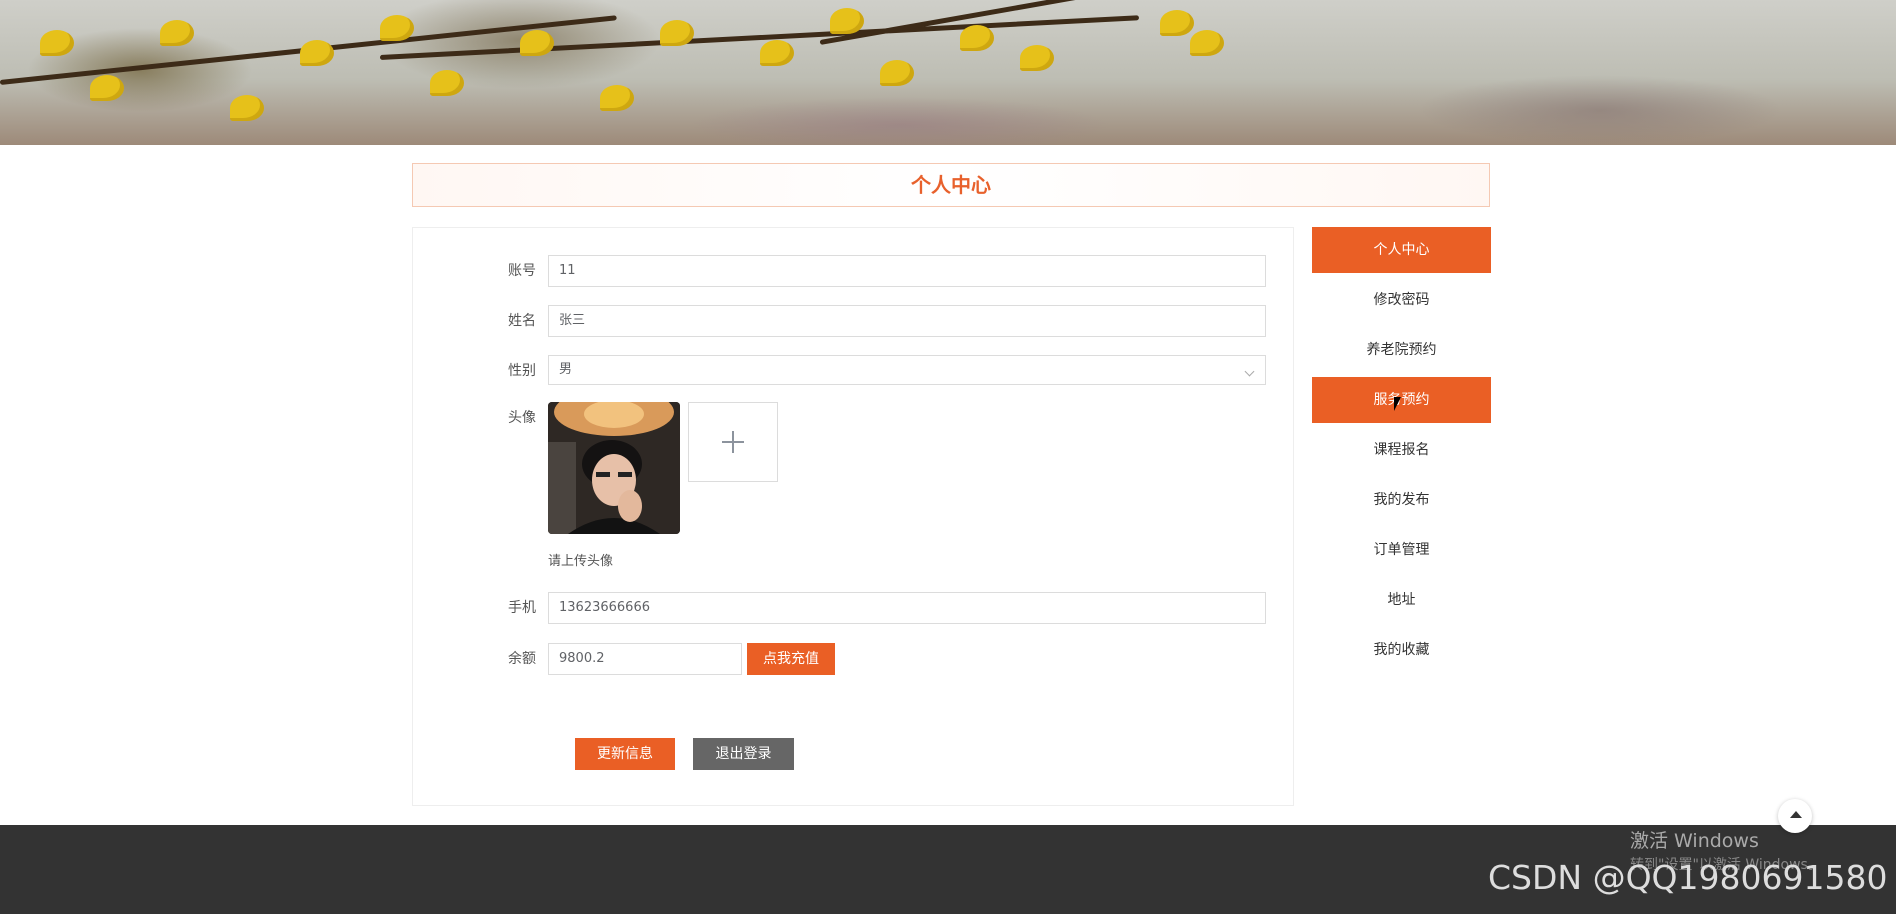 Image resolution: width=1896 pixels, height=914 pixels. I want to click on avatar-image, so click(614, 468).